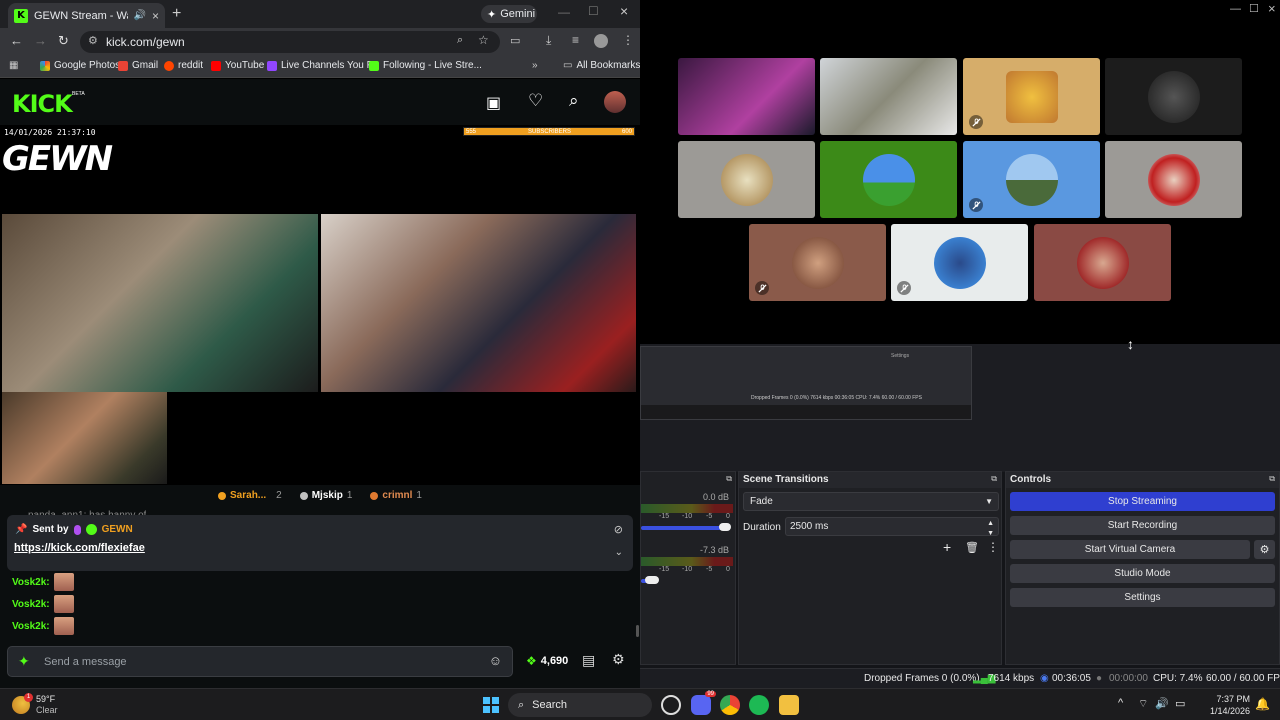  I want to click on notifications-icon: 🔔, so click(1262, 704).